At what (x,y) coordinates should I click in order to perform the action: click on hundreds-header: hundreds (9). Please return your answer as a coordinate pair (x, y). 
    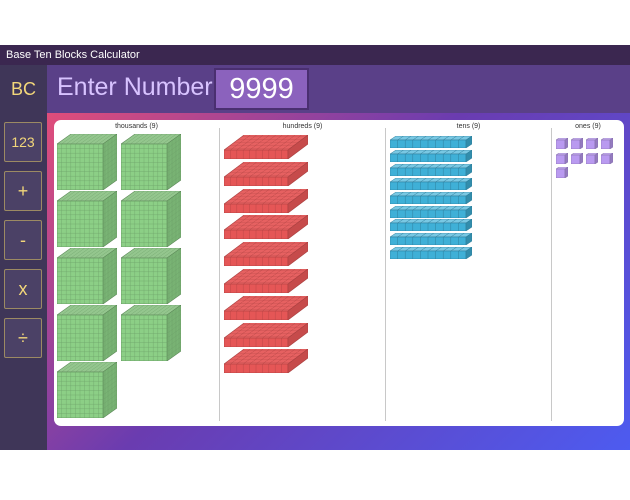
    Looking at the image, I should click on (302, 126).